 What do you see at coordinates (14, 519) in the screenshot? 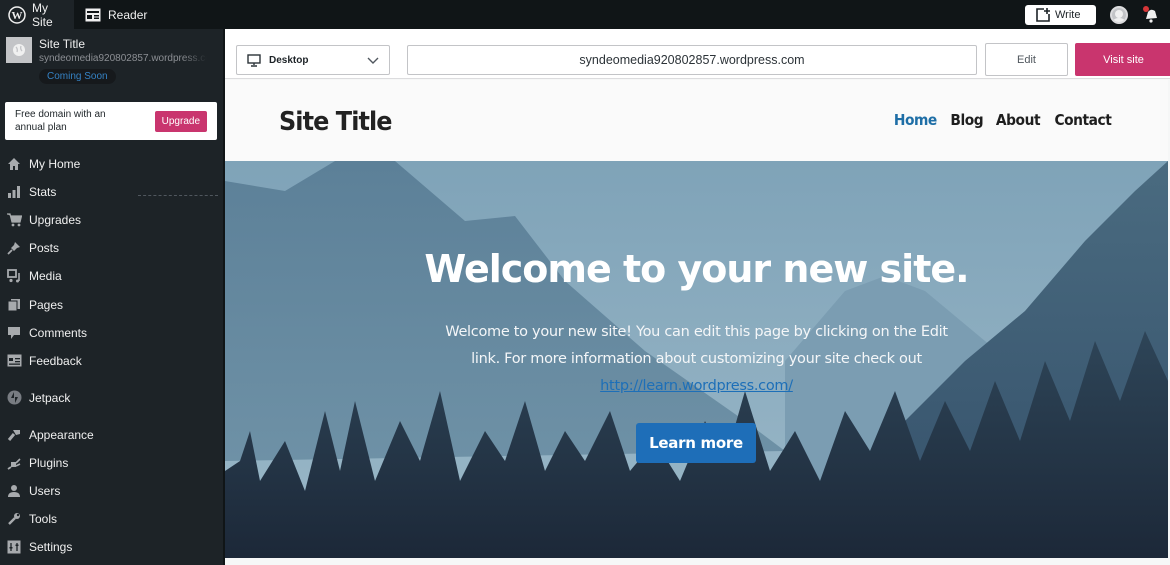
I see `wrench-icon` at bounding box center [14, 519].